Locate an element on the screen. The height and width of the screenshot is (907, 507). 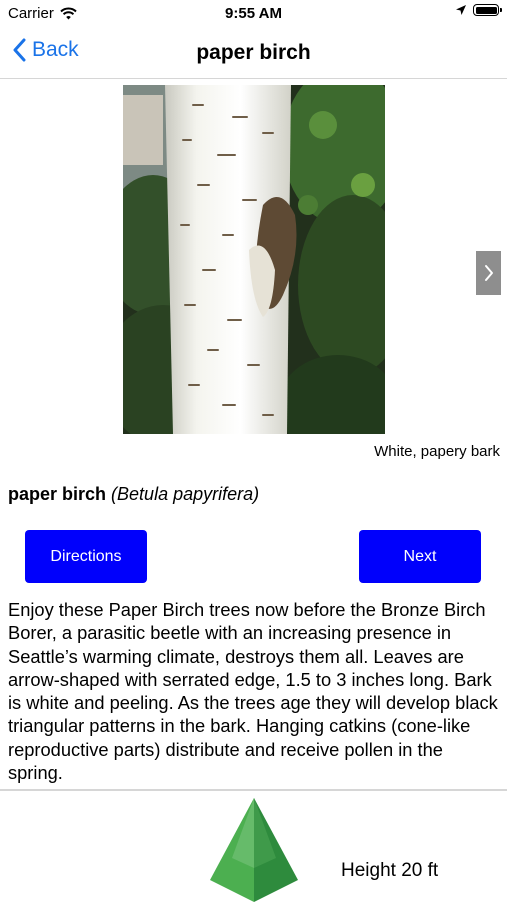
latin-name: (Betula papyrifera) is located at coordinates (185, 494).